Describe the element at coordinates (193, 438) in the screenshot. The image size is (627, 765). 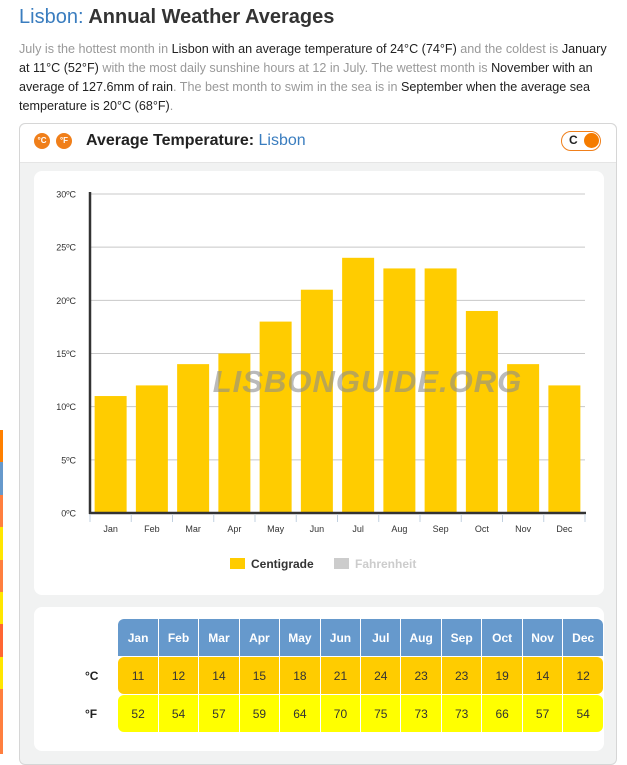
I see `bar-mar` at that location.